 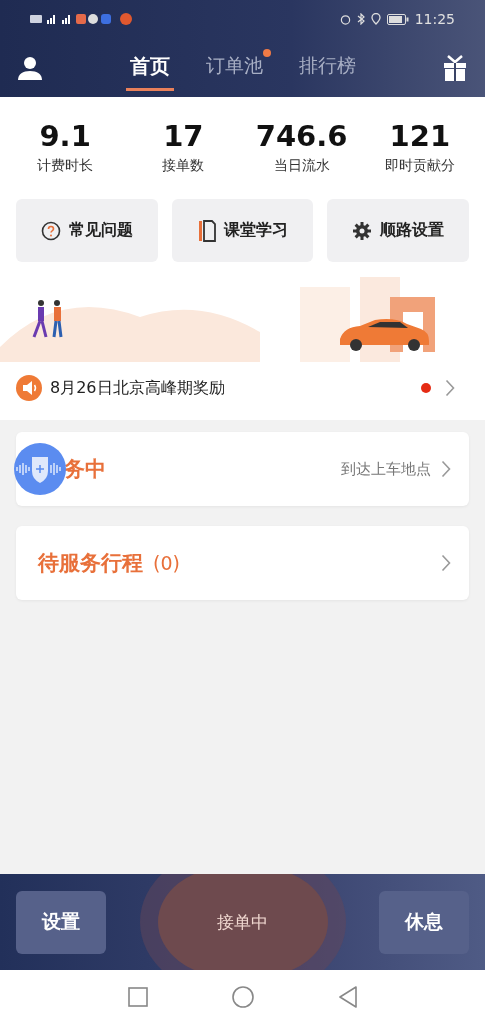 I want to click on trip-card: 务中 到达上车地点, so click(x=242, y=469).